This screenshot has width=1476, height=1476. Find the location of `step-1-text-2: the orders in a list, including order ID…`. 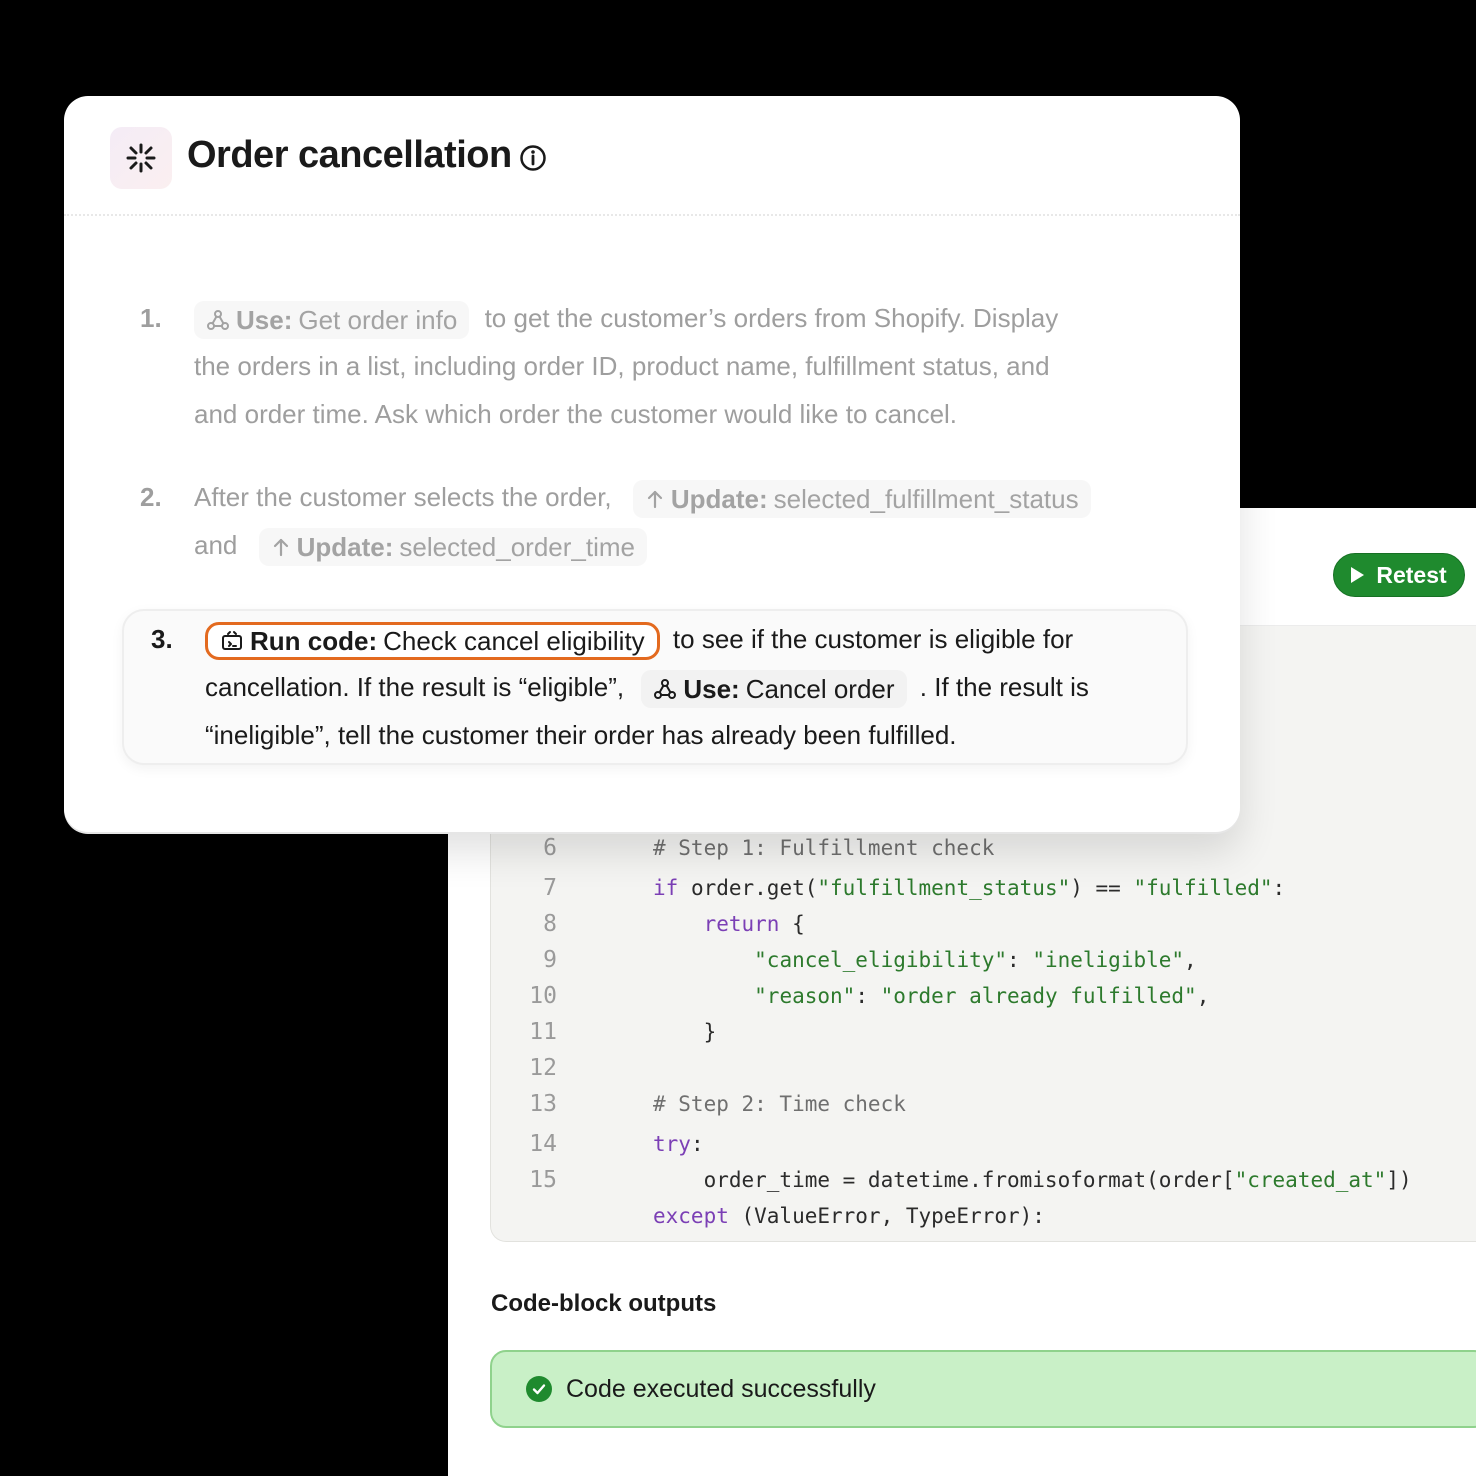

step-1-text-2: the orders in a list, including order ID… is located at coordinates (622, 366).